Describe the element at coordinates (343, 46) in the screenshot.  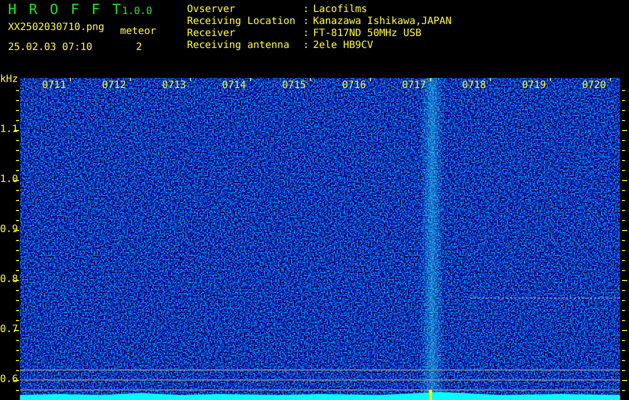
I see `info-value: 2ele HB9CV` at that location.